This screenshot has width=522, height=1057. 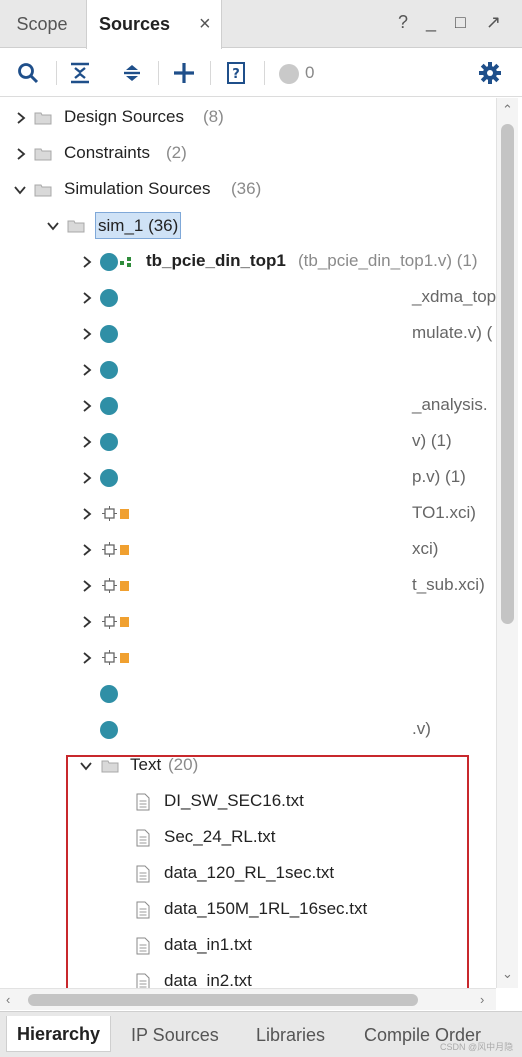 What do you see at coordinates (43, 118) in the screenshot?
I see `folder-icon` at bounding box center [43, 118].